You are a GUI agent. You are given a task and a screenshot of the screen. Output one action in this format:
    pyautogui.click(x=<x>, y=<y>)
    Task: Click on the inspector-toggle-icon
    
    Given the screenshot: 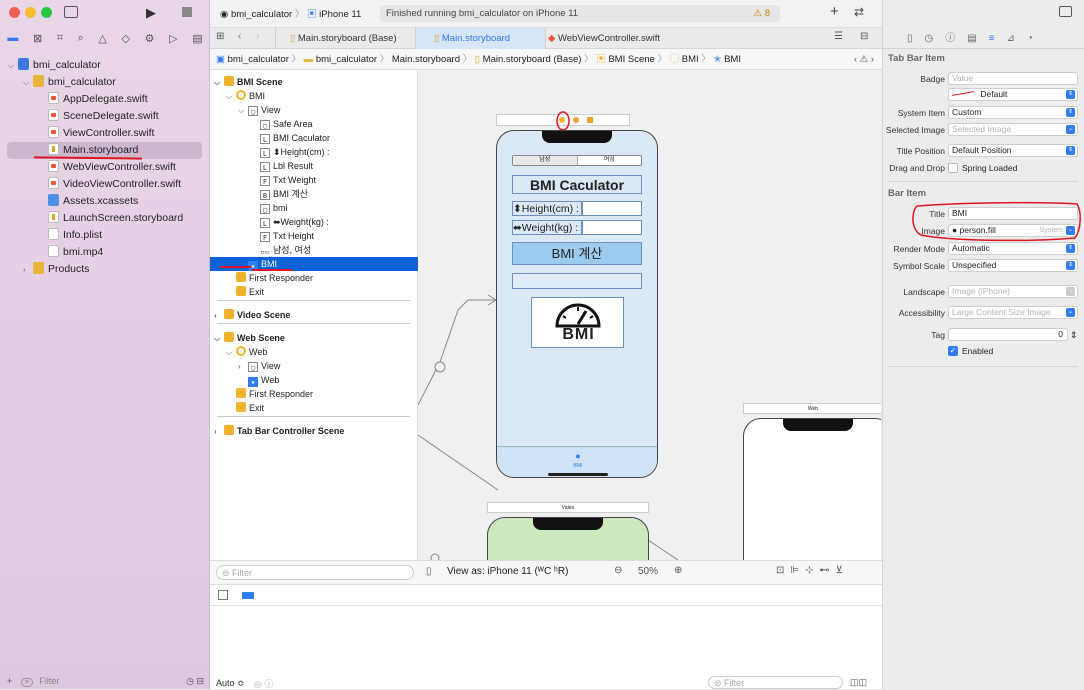 What is the action you would take?
    pyautogui.click(x=1065, y=11)
    